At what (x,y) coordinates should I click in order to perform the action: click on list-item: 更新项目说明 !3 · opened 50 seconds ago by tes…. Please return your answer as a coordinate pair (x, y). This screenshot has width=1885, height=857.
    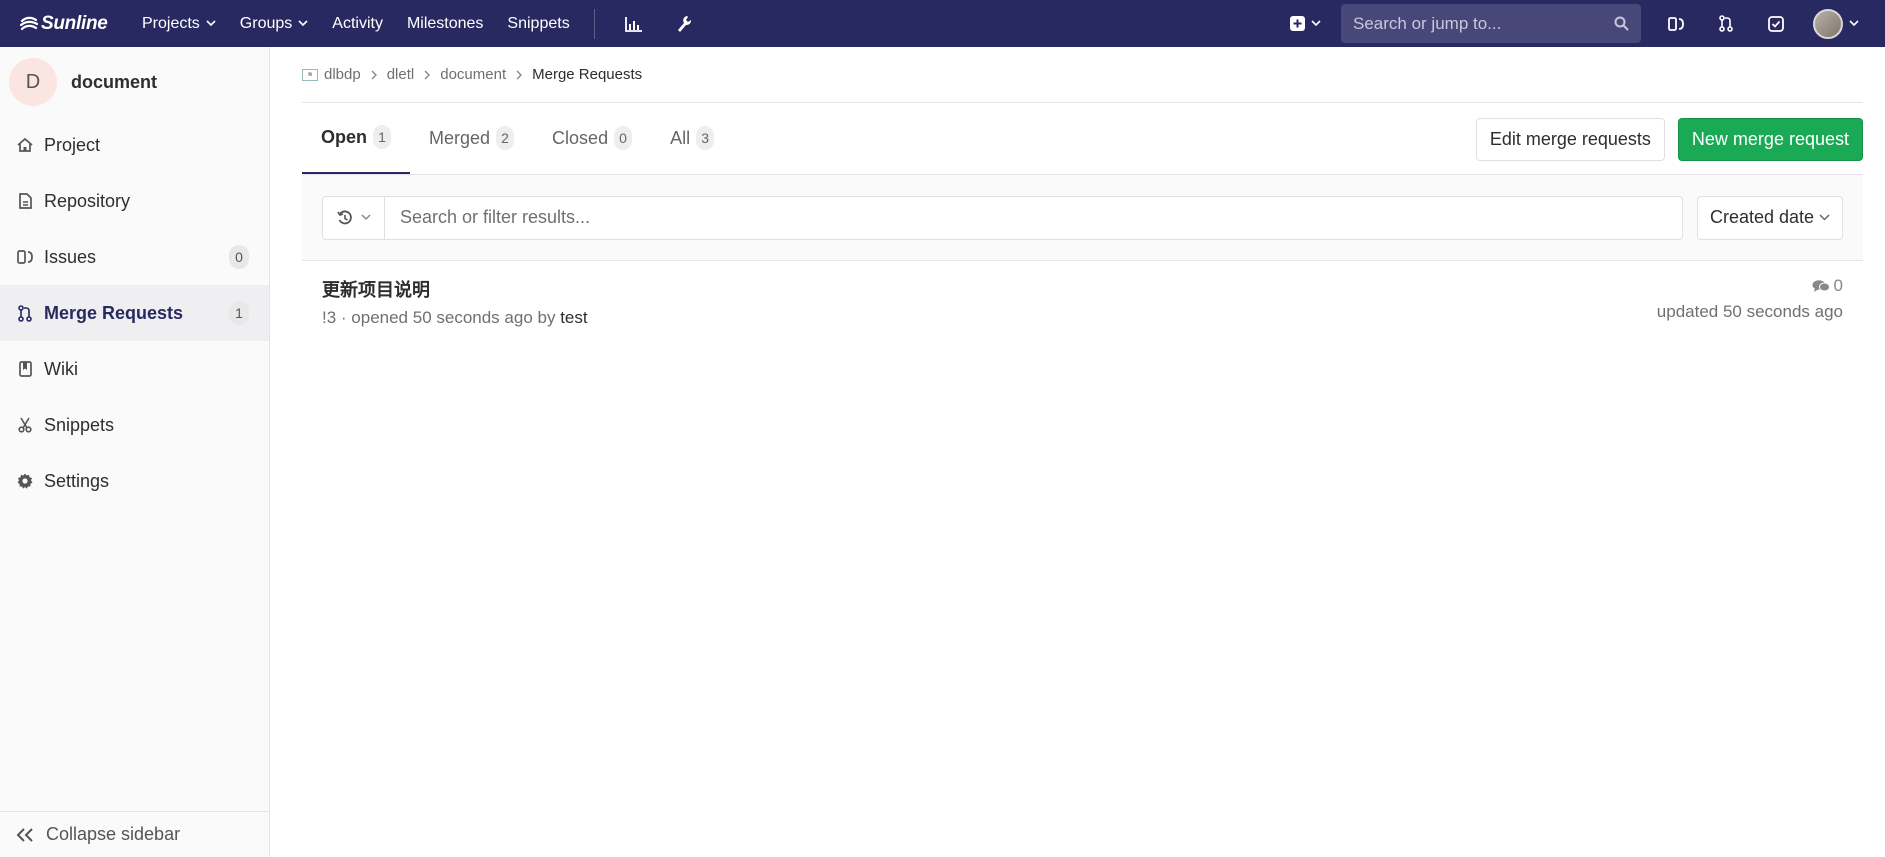
    Looking at the image, I should click on (1082, 298).